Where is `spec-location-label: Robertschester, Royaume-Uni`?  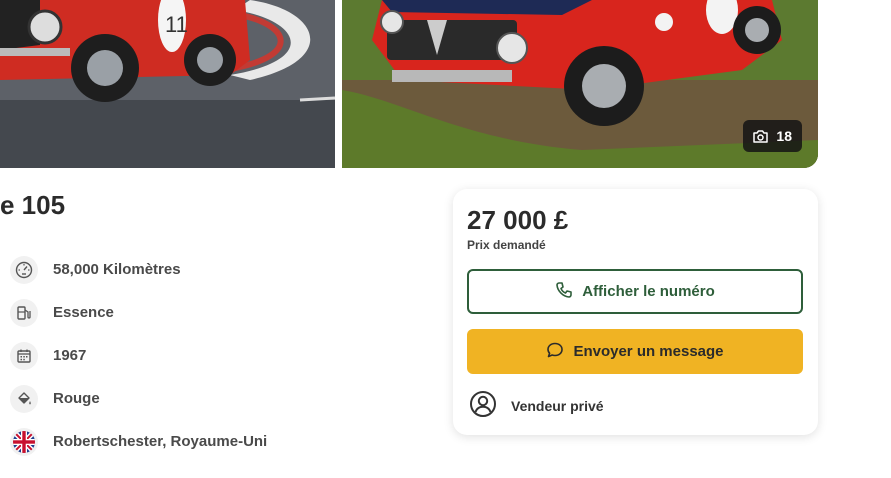 spec-location-label: Robertschester, Royaume-Uni is located at coordinates (160, 441).